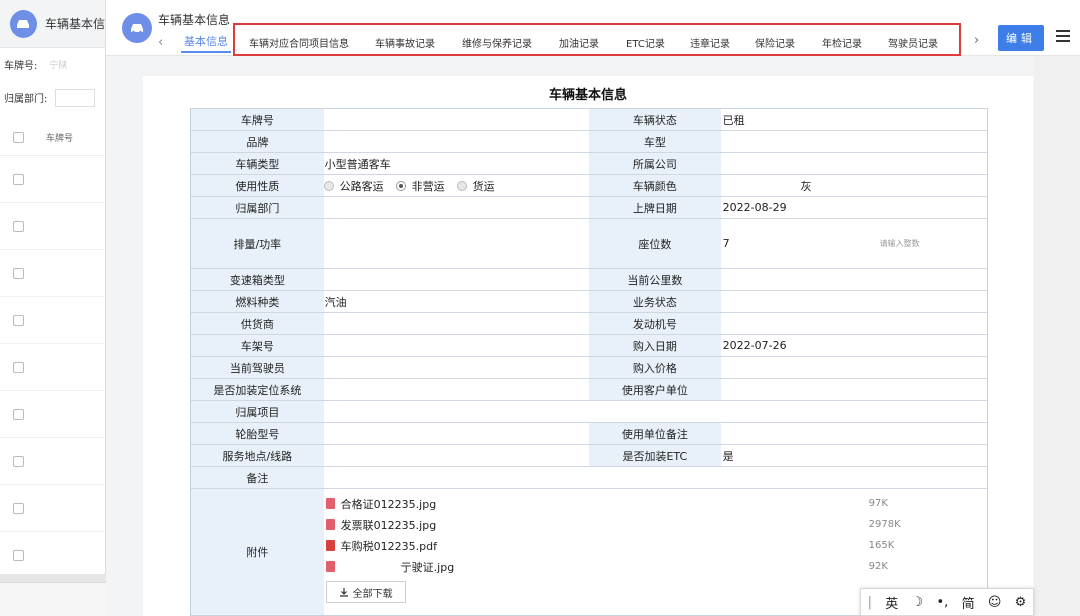  Describe the element at coordinates (456, 163) in the screenshot. I see `vehicle-type-value: 小型普通客车` at that location.